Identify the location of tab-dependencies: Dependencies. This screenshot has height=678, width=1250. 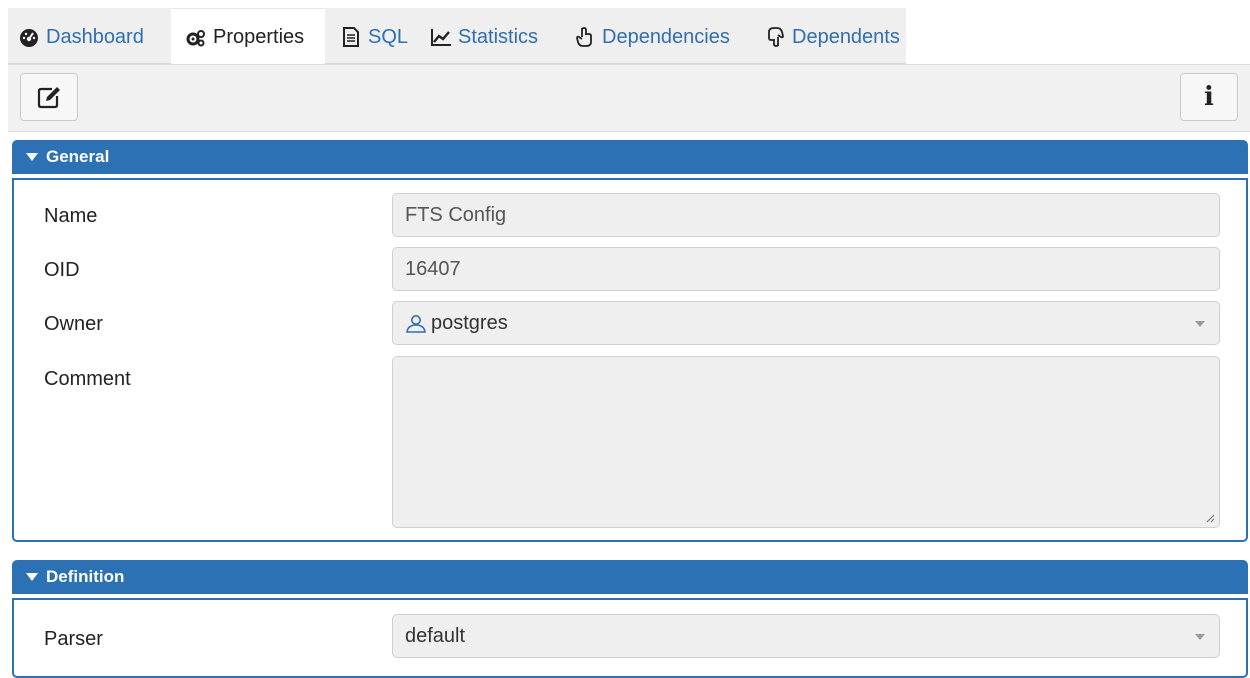
(652, 37).